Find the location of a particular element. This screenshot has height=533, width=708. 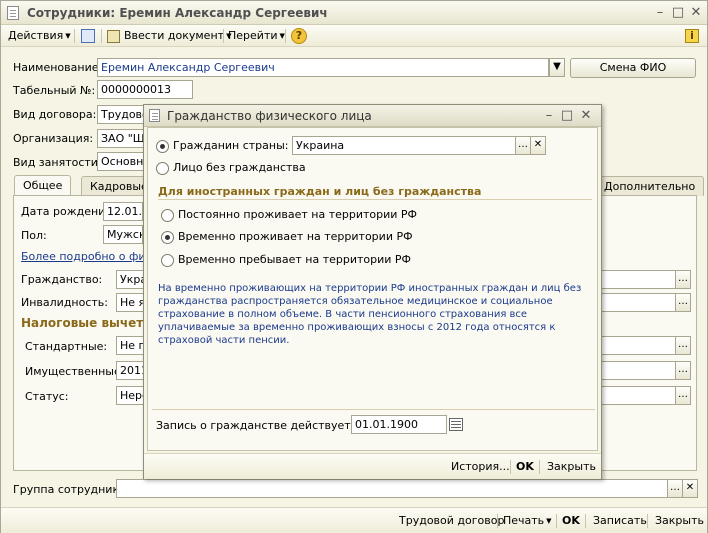

print-menu: Печать ▼ is located at coordinates (527, 520).